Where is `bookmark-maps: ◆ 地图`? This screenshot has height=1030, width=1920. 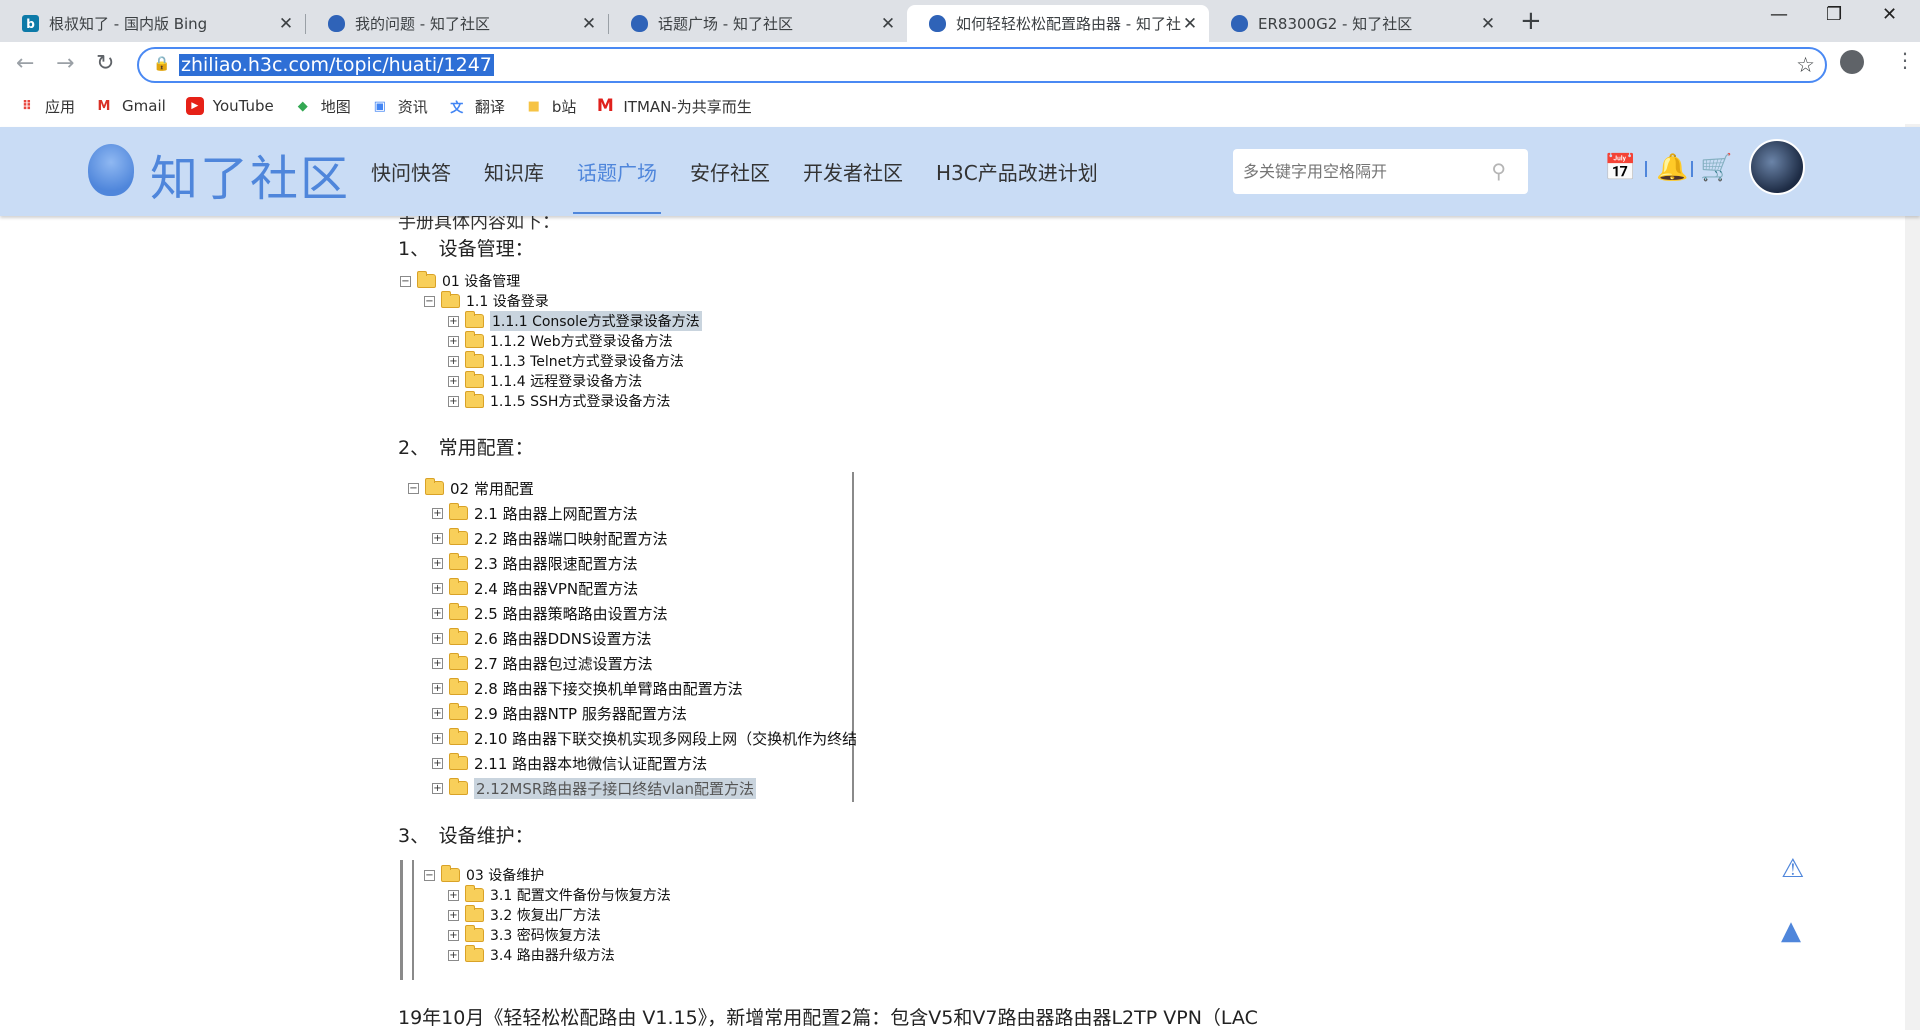 bookmark-maps: ◆ 地图 is located at coordinates (322, 106).